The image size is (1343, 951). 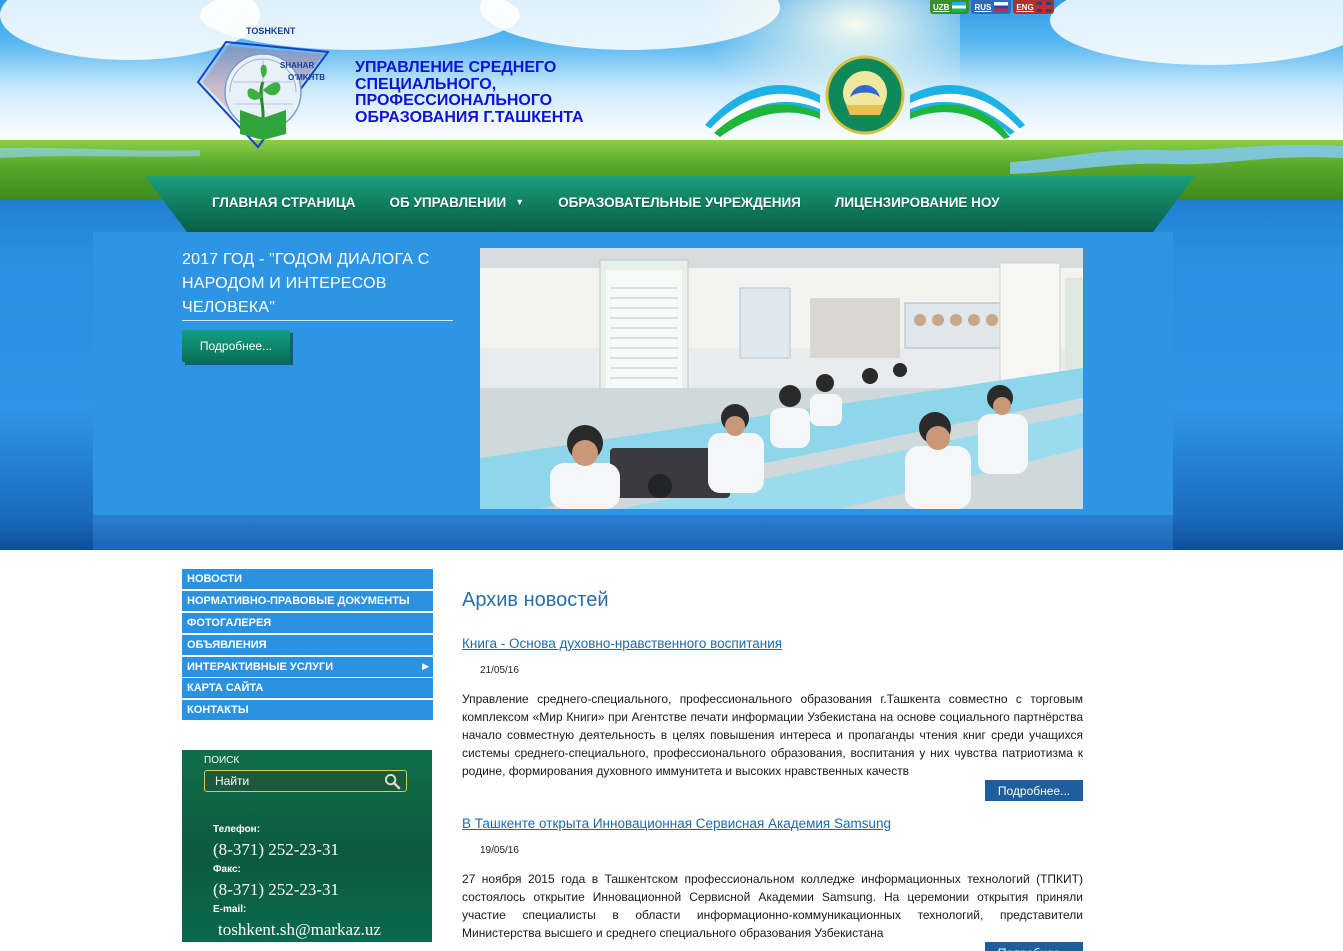 What do you see at coordinates (225, 688) in the screenshot?
I see `sidebar-item-label: КАРТА САЙТА` at bounding box center [225, 688].